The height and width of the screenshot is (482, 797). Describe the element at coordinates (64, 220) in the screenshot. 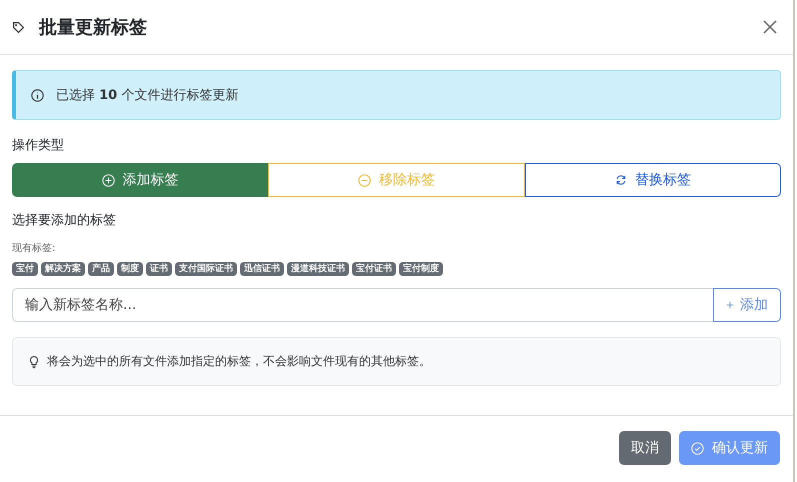

I see `section-title: 选择要添加的标签` at that location.